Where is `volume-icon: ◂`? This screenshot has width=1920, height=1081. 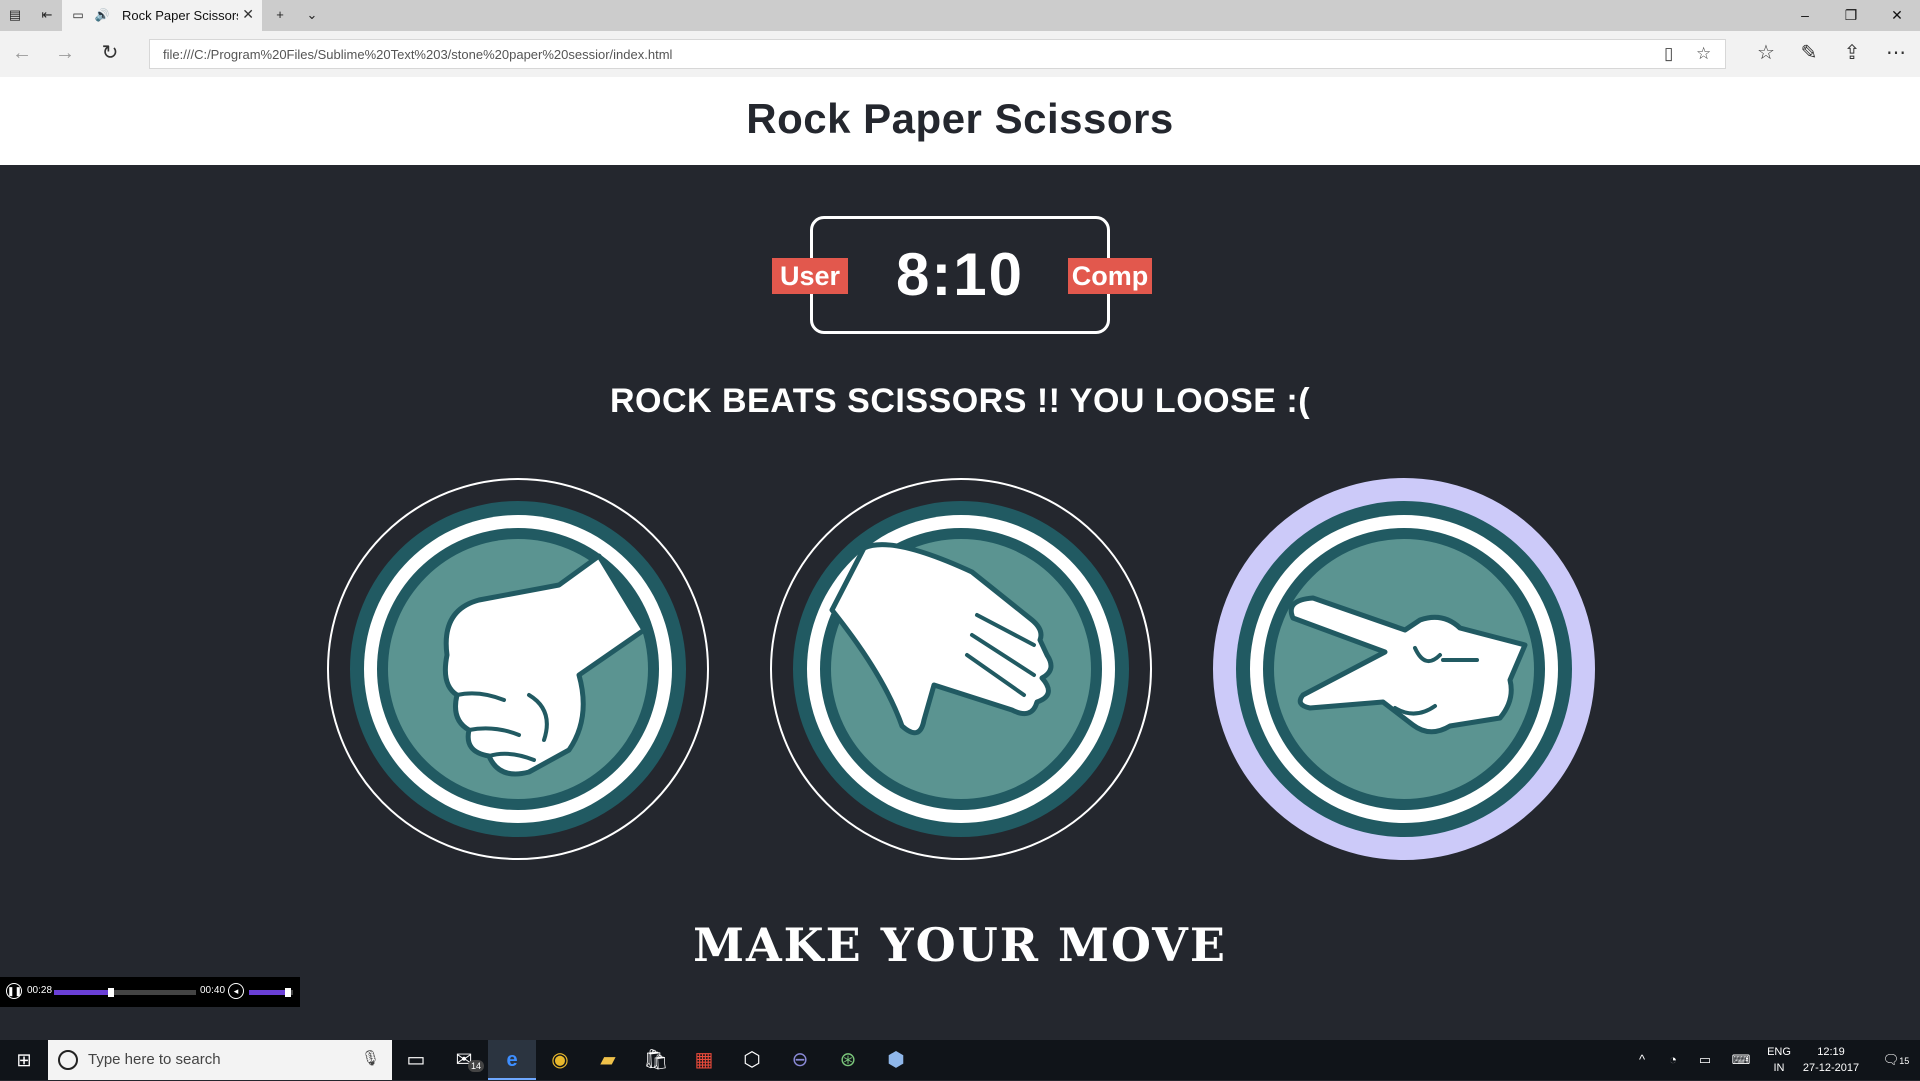 volume-icon: ◂ is located at coordinates (236, 991).